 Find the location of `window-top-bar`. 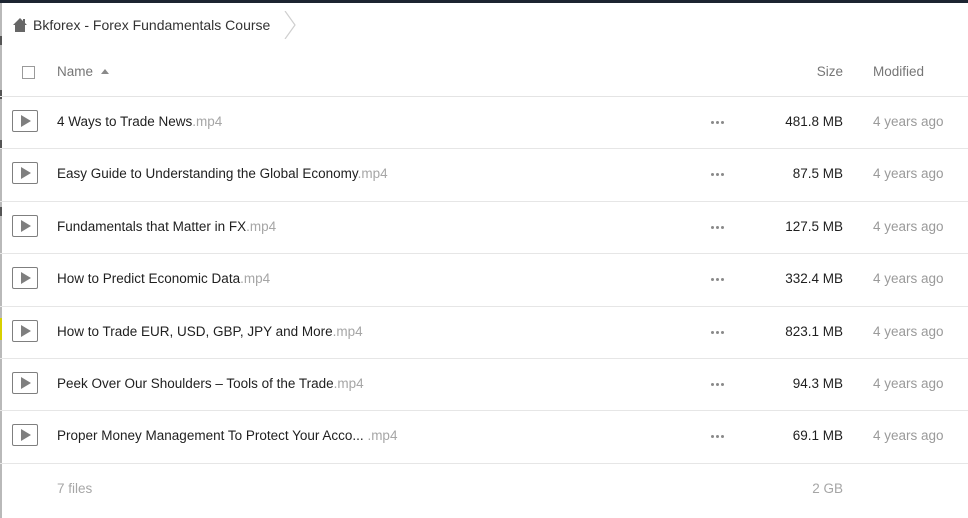

window-top-bar is located at coordinates (484, 1).